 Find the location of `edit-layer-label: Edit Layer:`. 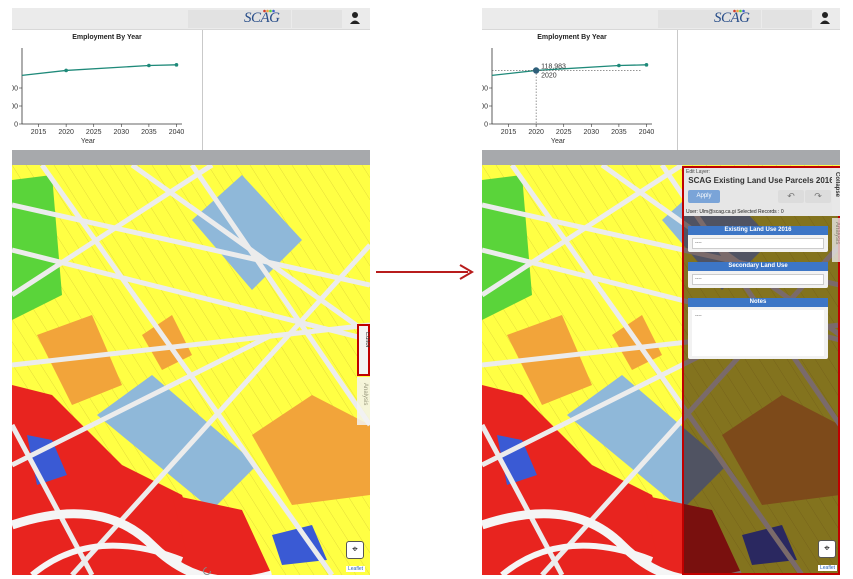

edit-layer-label: Edit Layer: is located at coordinates (698, 172).